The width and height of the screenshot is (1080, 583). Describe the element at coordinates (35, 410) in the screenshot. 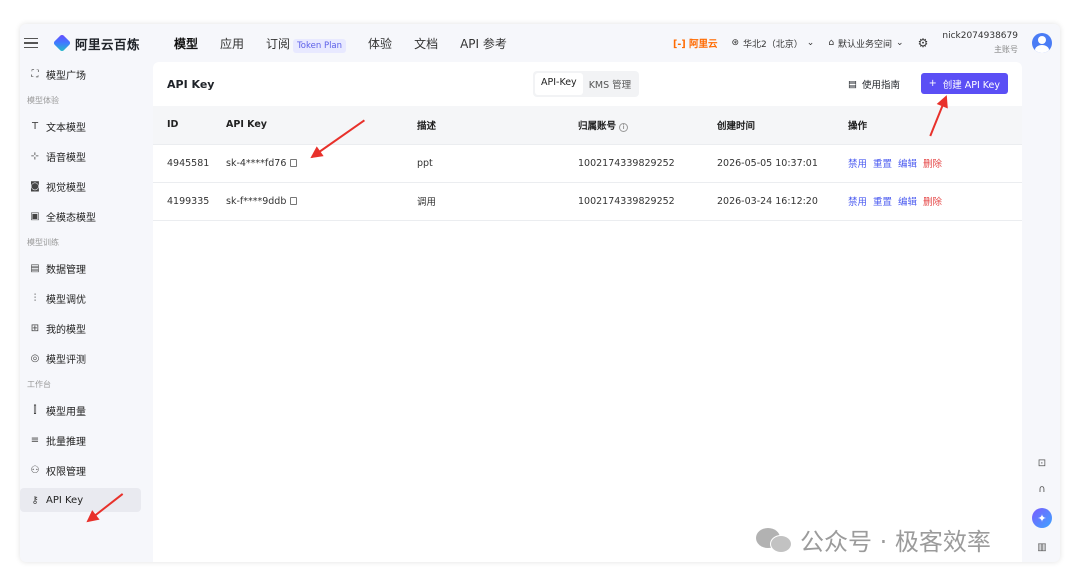

I see `usage-icon: ⫿` at that location.